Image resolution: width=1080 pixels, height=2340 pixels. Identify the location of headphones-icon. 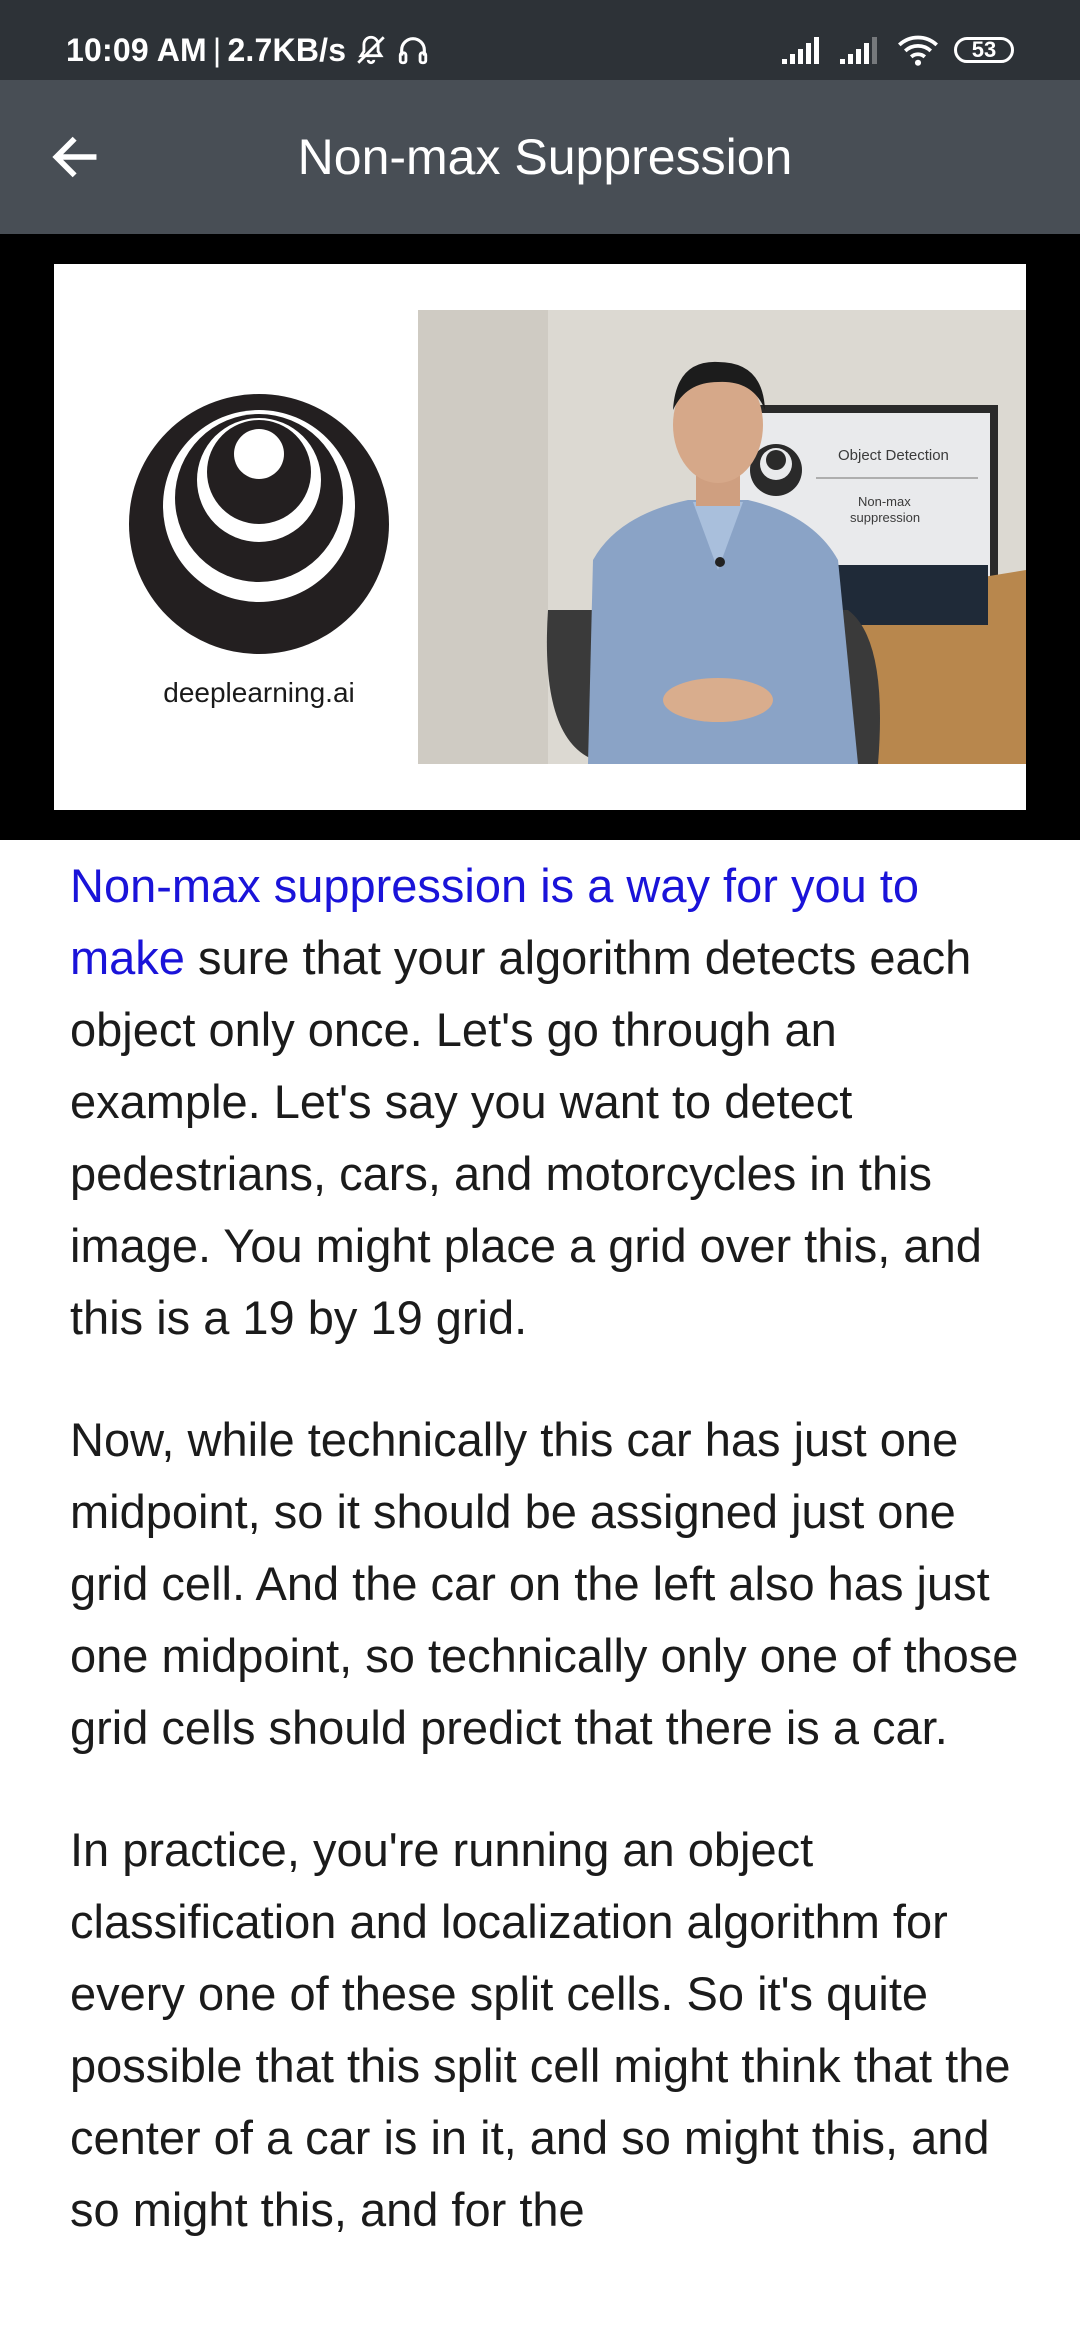
(413, 51).